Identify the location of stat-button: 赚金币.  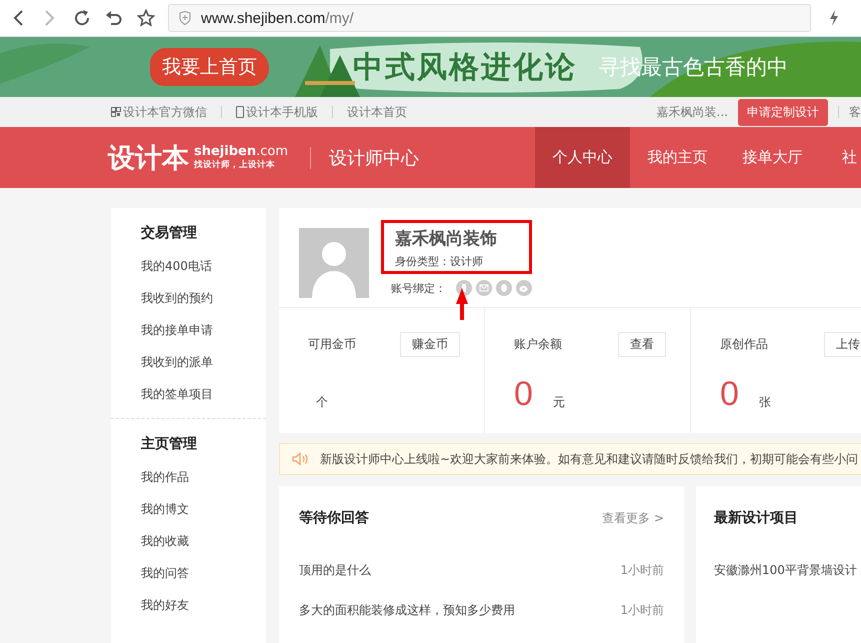
(430, 344).